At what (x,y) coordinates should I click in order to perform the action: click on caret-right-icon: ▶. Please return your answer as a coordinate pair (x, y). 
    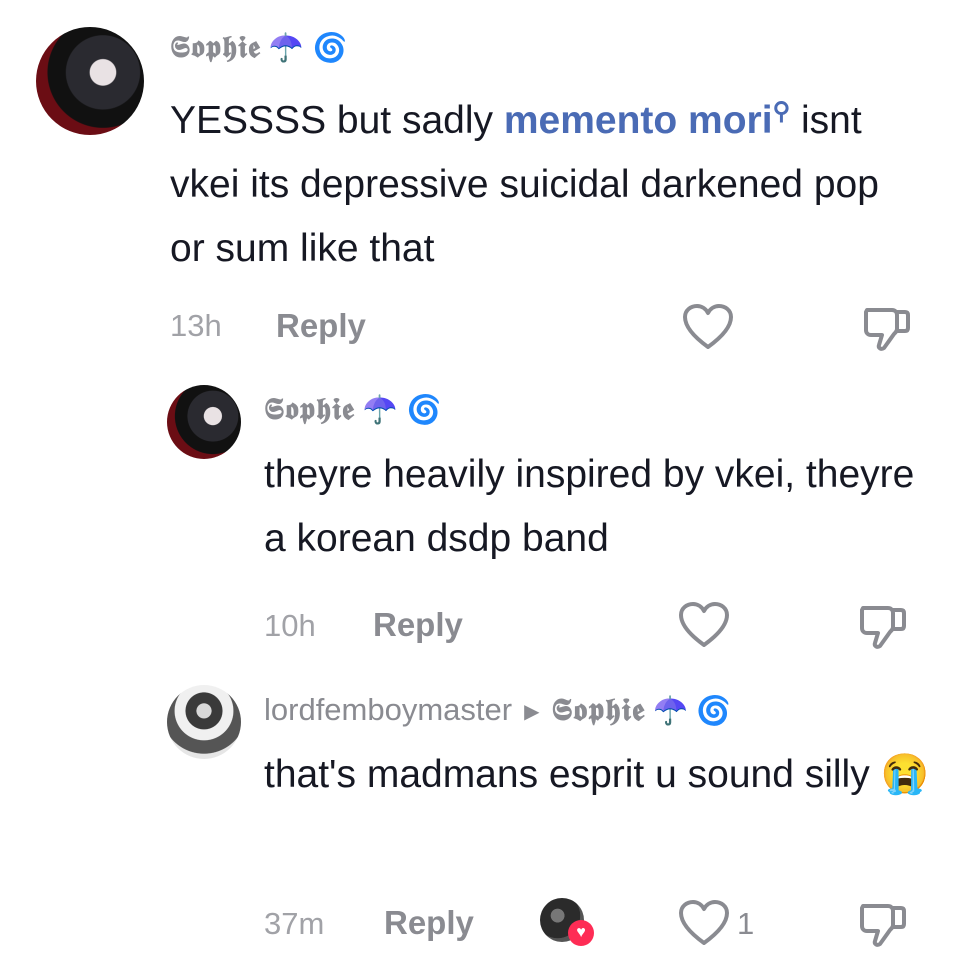
    Looking at the image, I should click on (532, 712).